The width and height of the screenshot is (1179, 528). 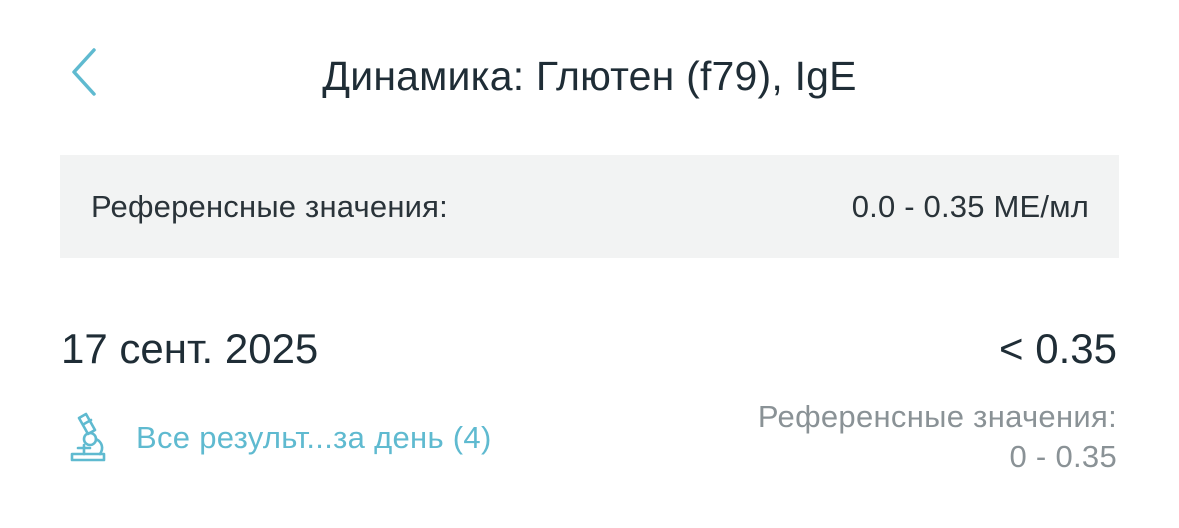 I want to click on reference-values-label: Референсные значения:, so click(x=269, y=206).